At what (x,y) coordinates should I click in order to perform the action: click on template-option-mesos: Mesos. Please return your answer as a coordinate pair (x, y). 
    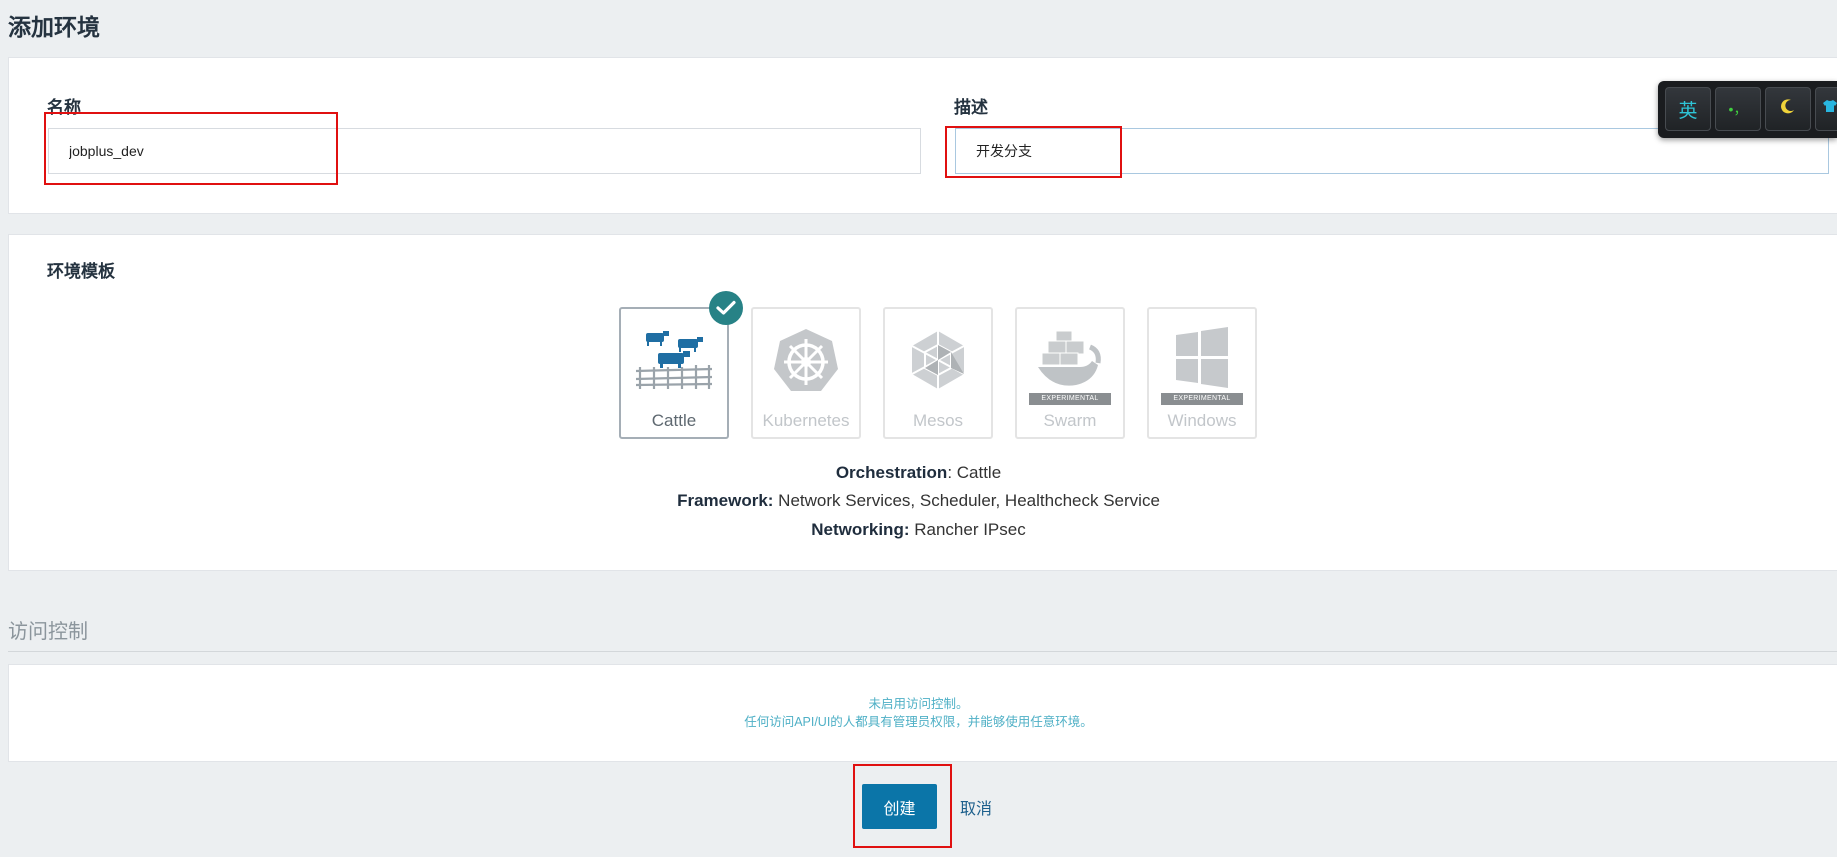
    Looking at the image, I should click on (938, 373).